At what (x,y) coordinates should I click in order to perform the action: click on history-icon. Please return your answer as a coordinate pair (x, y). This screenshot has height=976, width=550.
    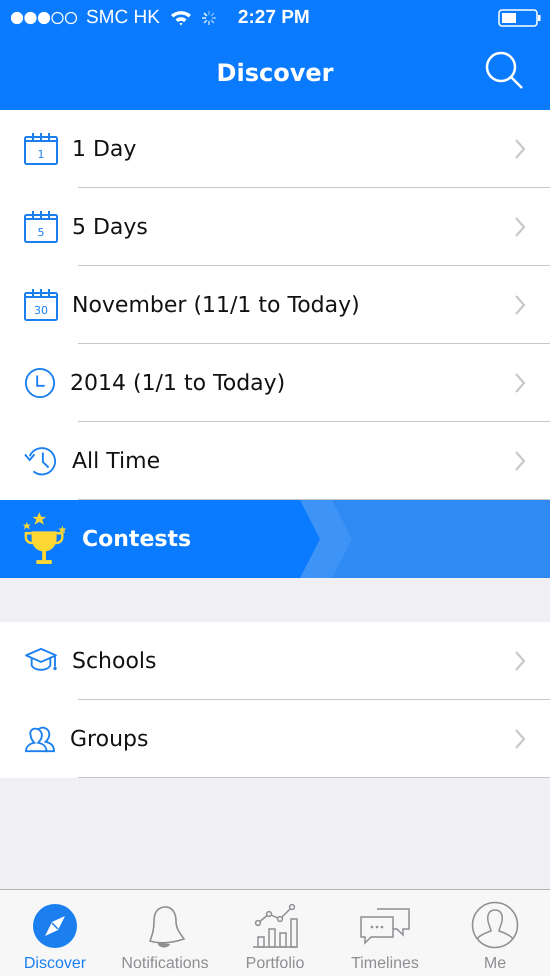
    Looking at the image, I should click on (41, 461).